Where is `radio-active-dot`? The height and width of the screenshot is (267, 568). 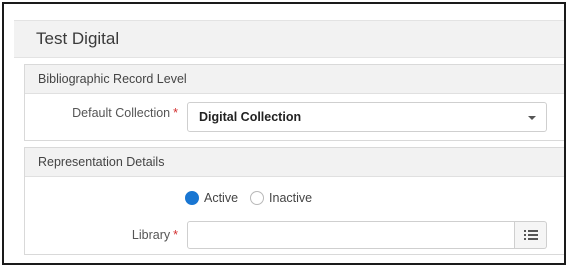 radio-active-dot is located at coordinates (192, 198).